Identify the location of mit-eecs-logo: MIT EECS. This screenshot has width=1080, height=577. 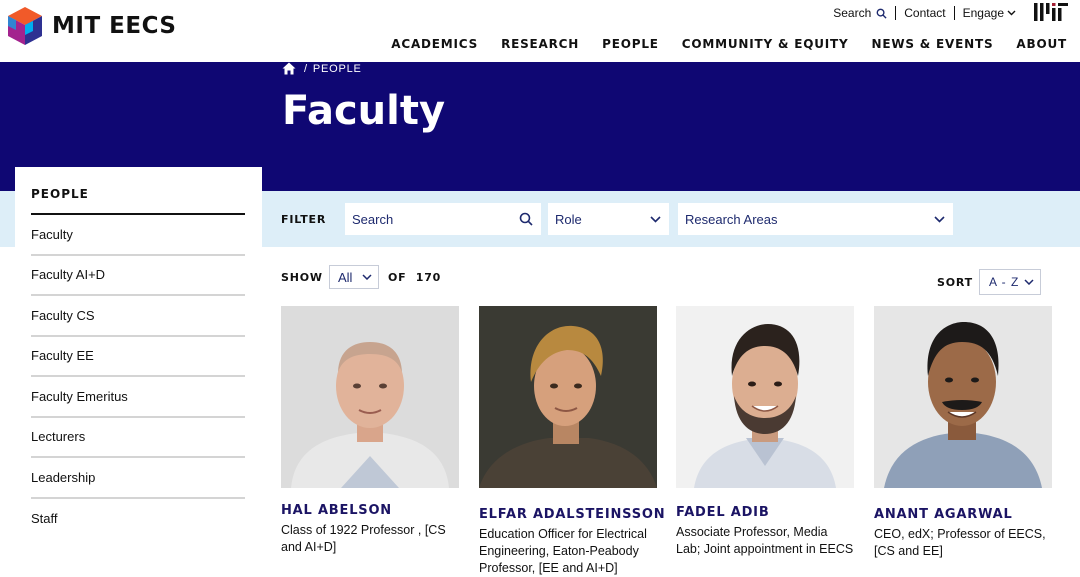
(91, 26).